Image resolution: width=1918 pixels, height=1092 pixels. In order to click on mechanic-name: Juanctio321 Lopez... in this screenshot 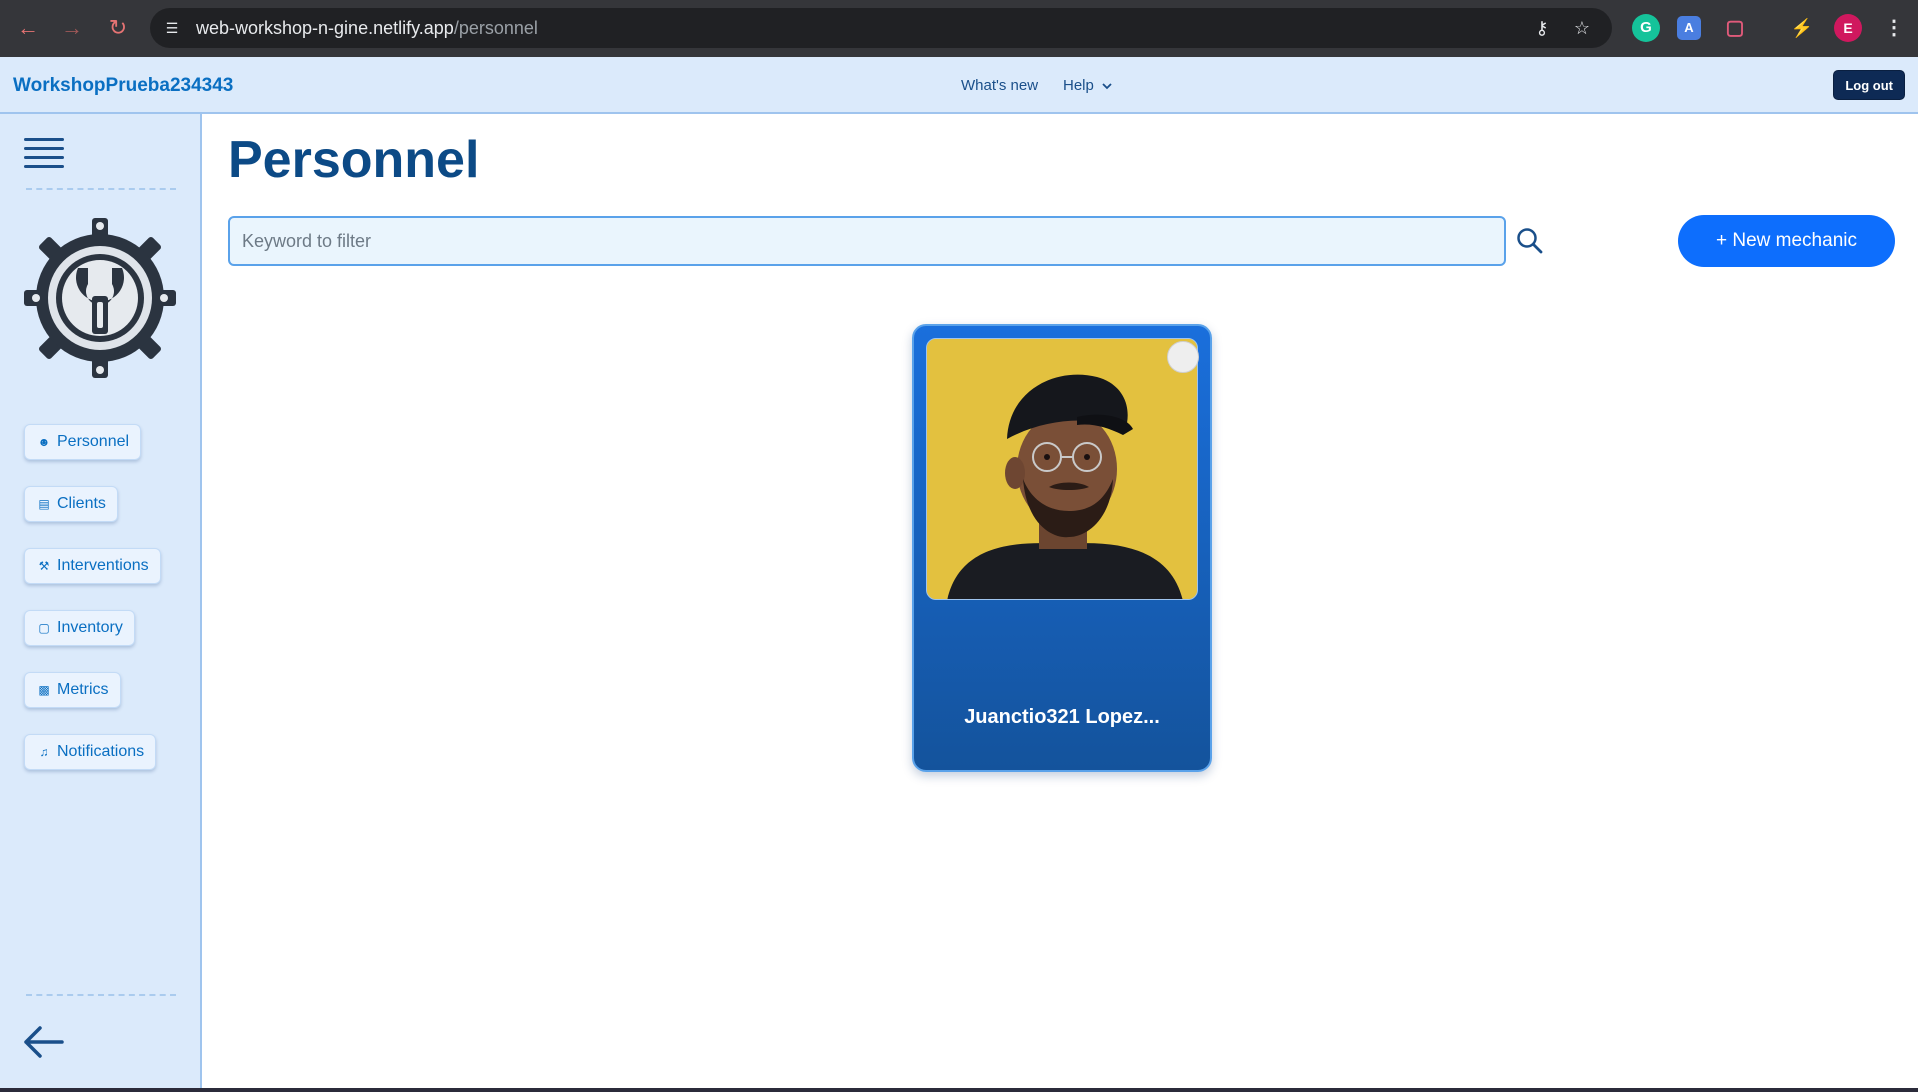, I will do `click(1062, 717)`.